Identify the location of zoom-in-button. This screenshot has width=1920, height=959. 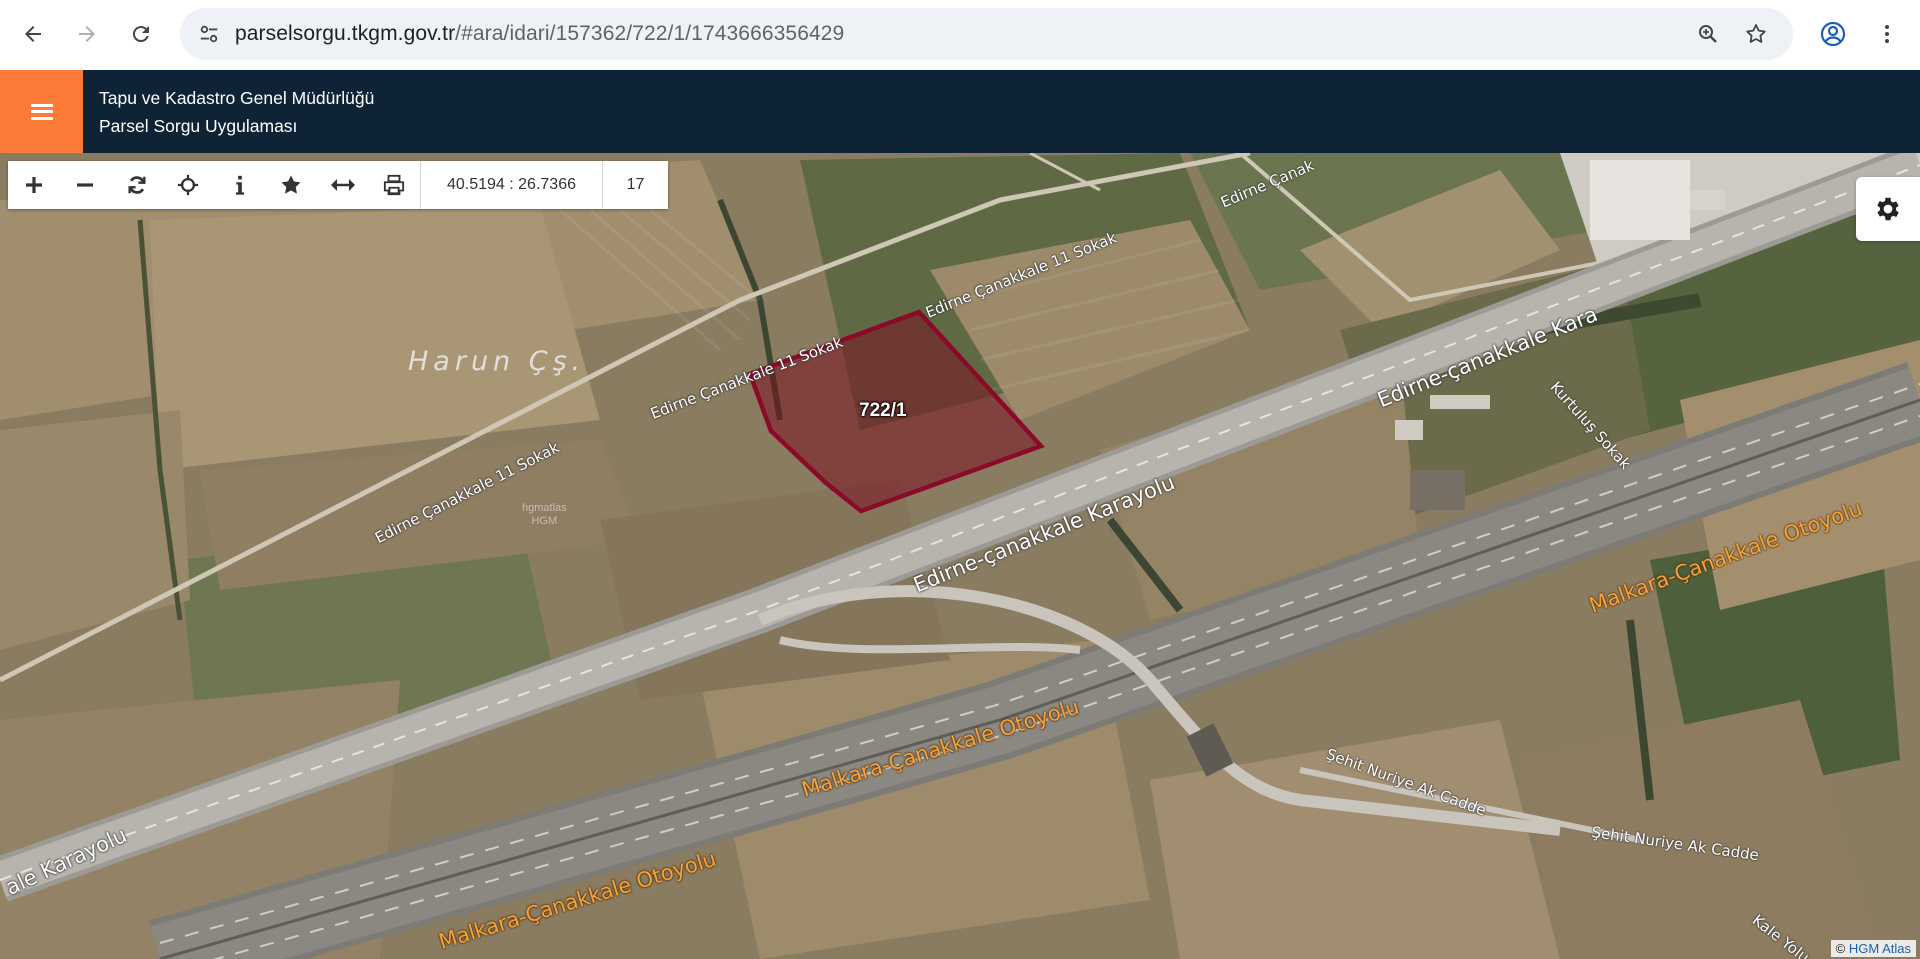
(34, 185).